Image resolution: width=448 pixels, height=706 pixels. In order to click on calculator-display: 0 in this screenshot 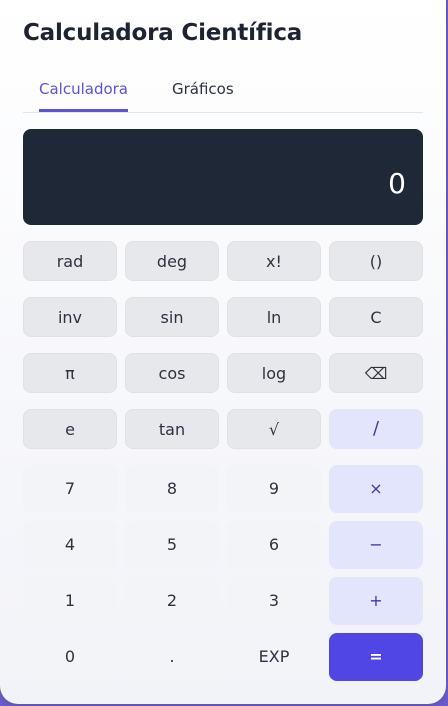, I will do `click(223, 177)`.